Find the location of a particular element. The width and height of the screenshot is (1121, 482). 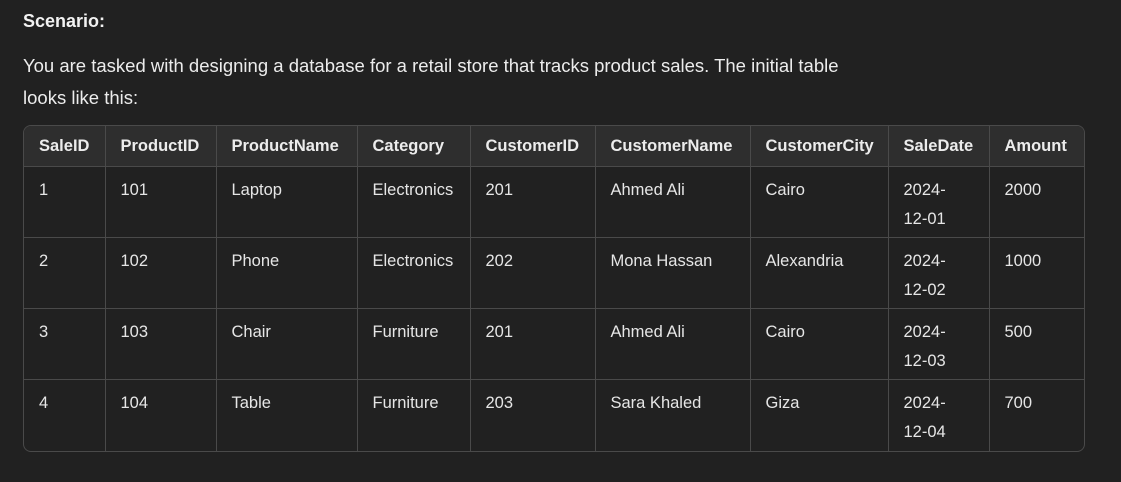

cell-customerid: 202 is located at coordinates (533, 273).